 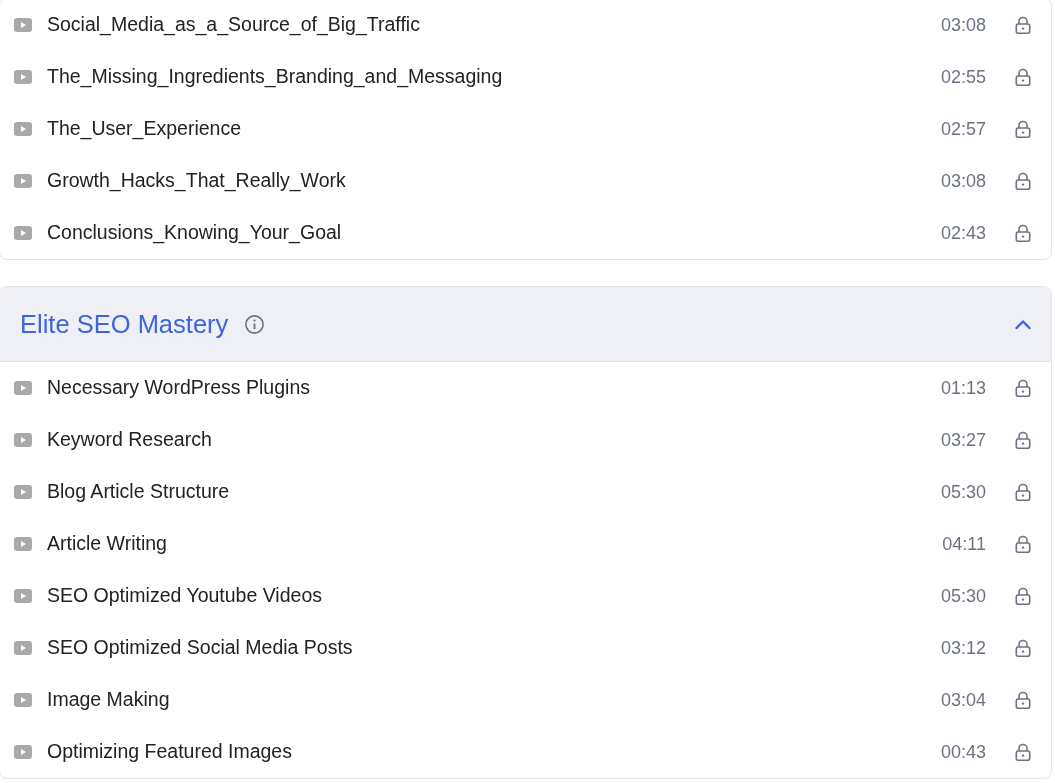 I want to click on lesson-title: The_Missing_Ingredients_Branding_and_Messaging, so click(x=275, y=77).